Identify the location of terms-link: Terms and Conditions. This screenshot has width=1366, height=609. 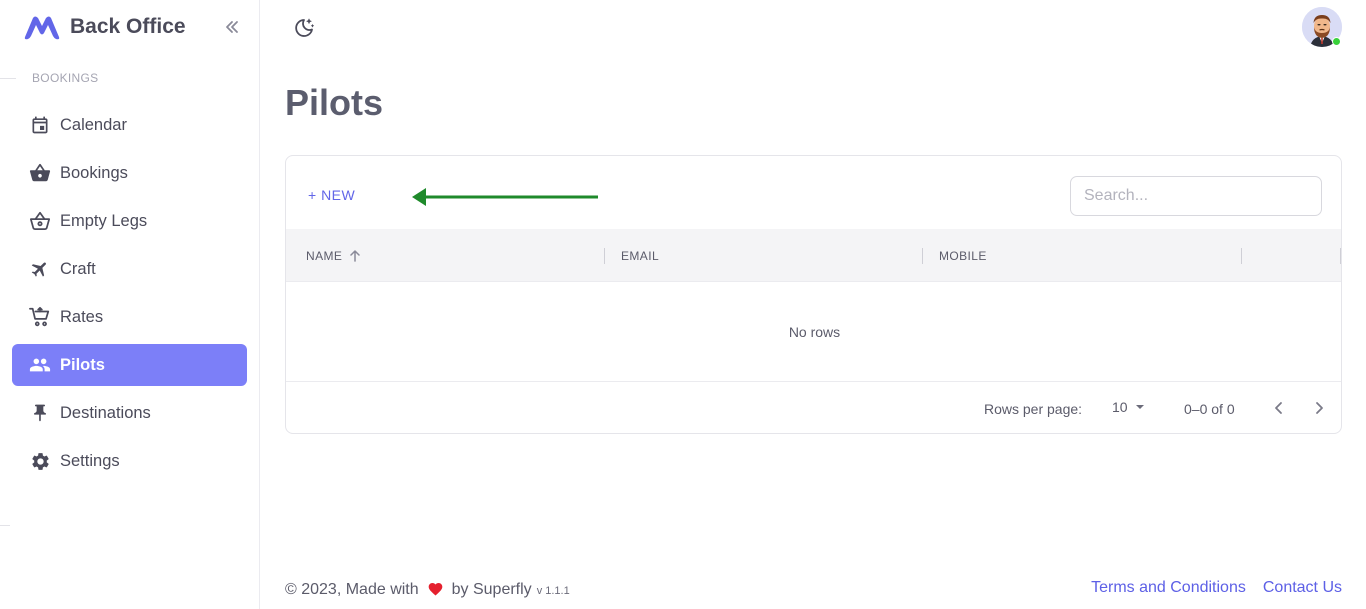
(1168, 588).